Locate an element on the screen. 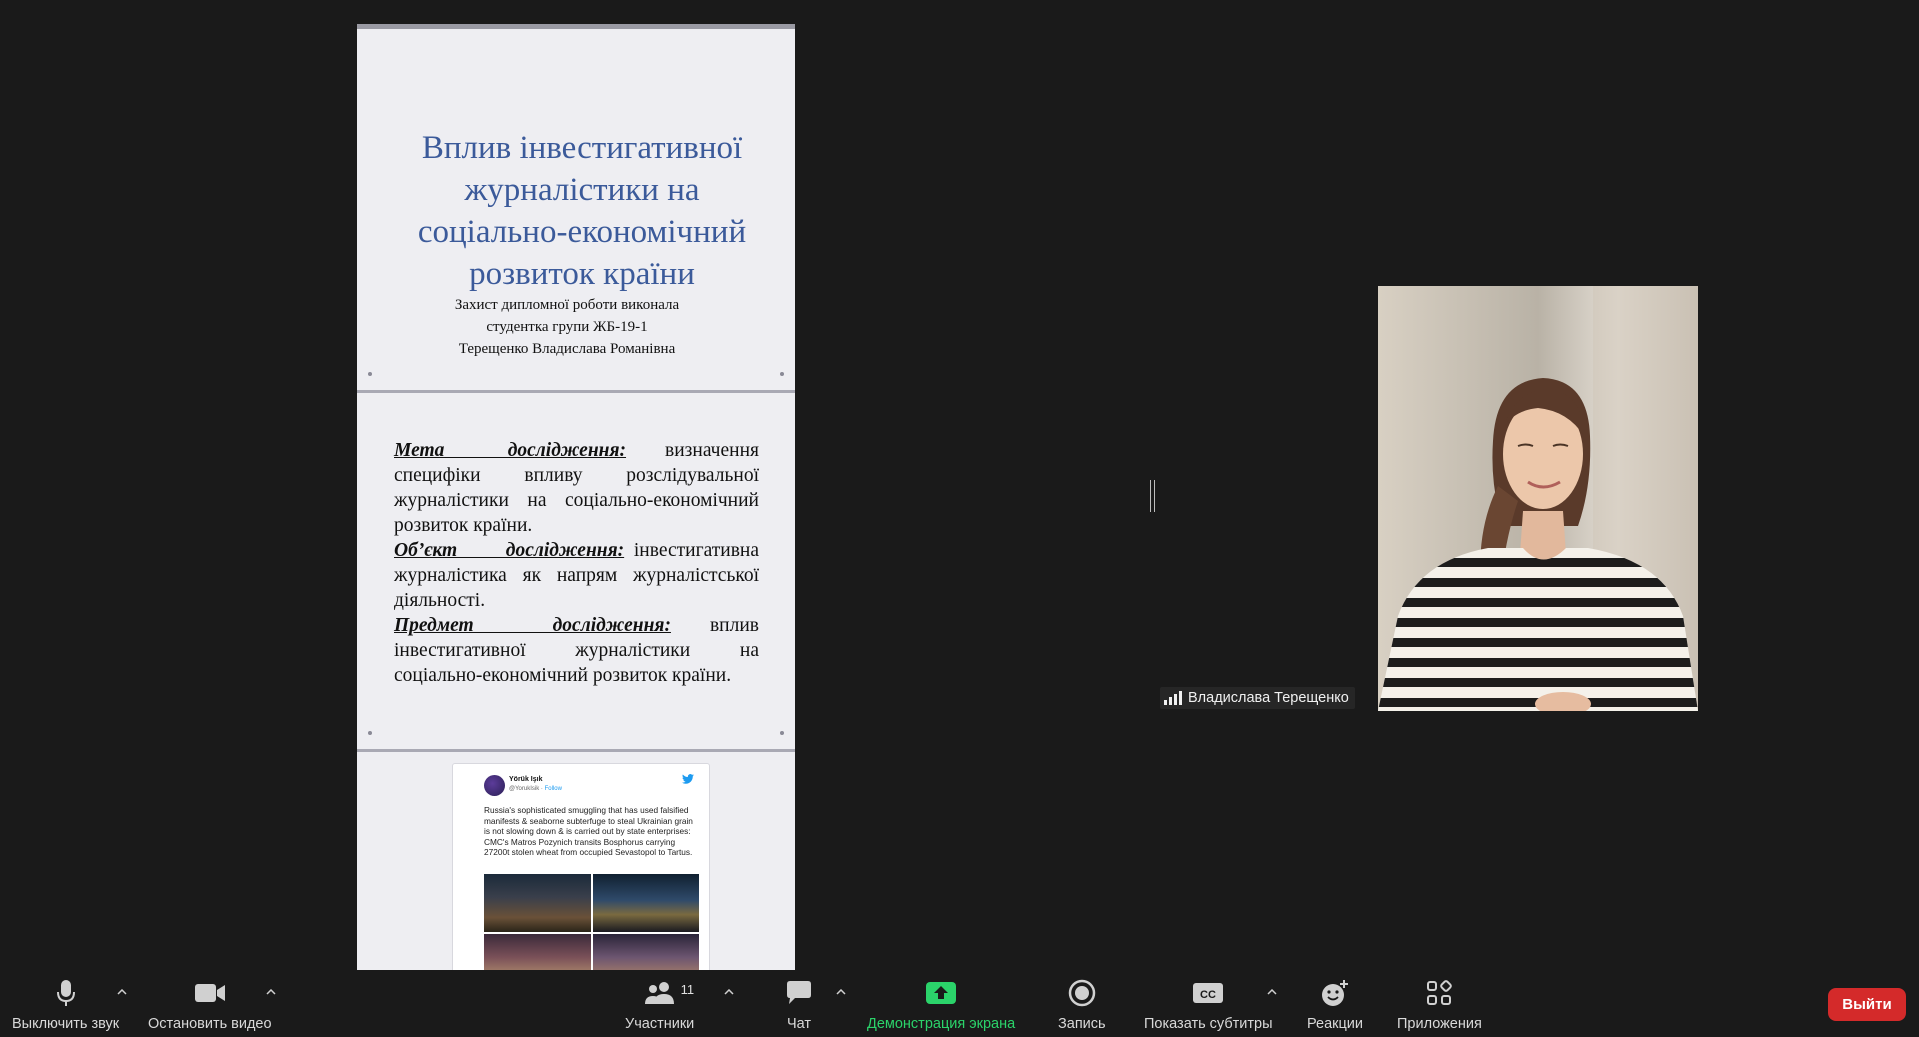 This screenshot has width=1919, height=1037. reactions-button: Реакции is located at coordinates (1335, 1005).